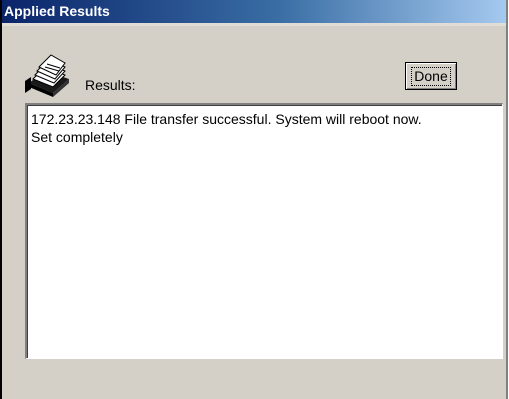  I want to click on card-file-icon, so click(47, 75).